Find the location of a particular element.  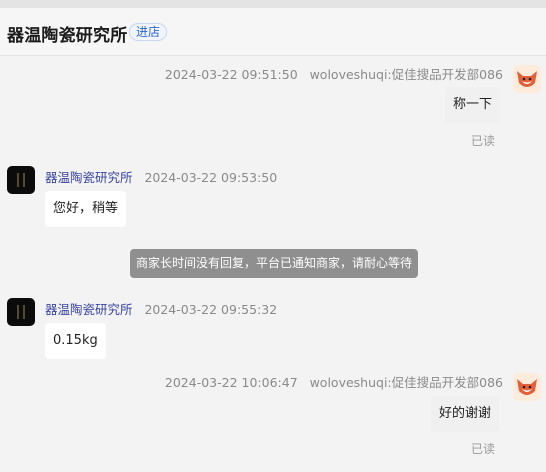

message-timestamp: 2024-03-22 10:06:47 is located at coordinates (231, 382).